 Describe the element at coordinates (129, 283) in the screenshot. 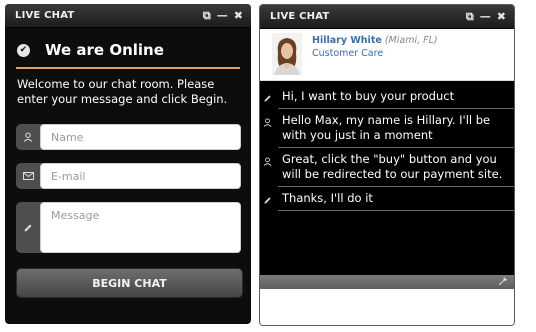

I see `begin-chat-button: BEGIN CHAT` at that location.